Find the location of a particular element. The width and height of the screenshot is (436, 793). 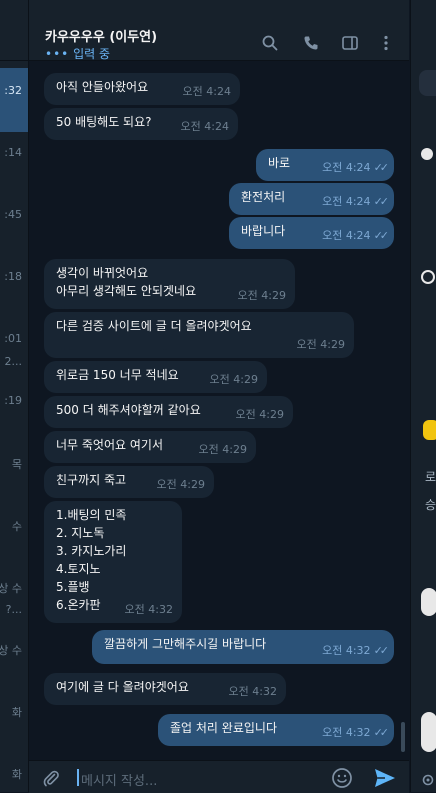

message-text: 너무 죽엇어요 여기서 is located at coordinates (109, 445).